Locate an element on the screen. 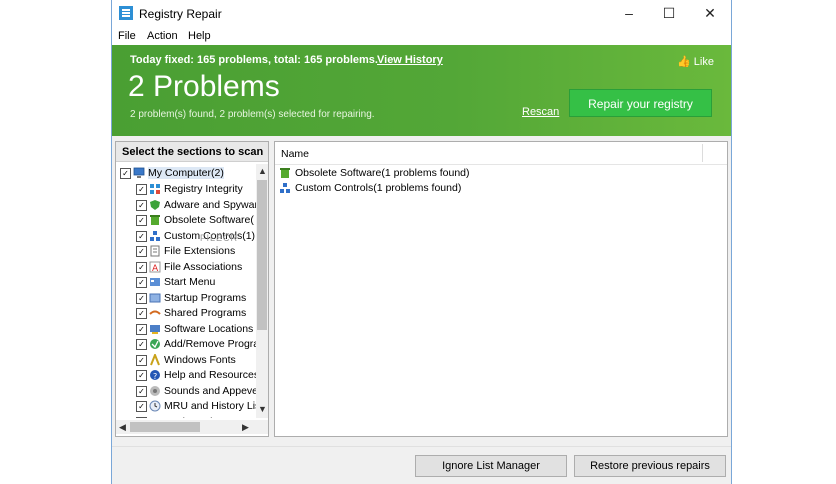  registry-integrity-icon is located at coordinates (155, 189).